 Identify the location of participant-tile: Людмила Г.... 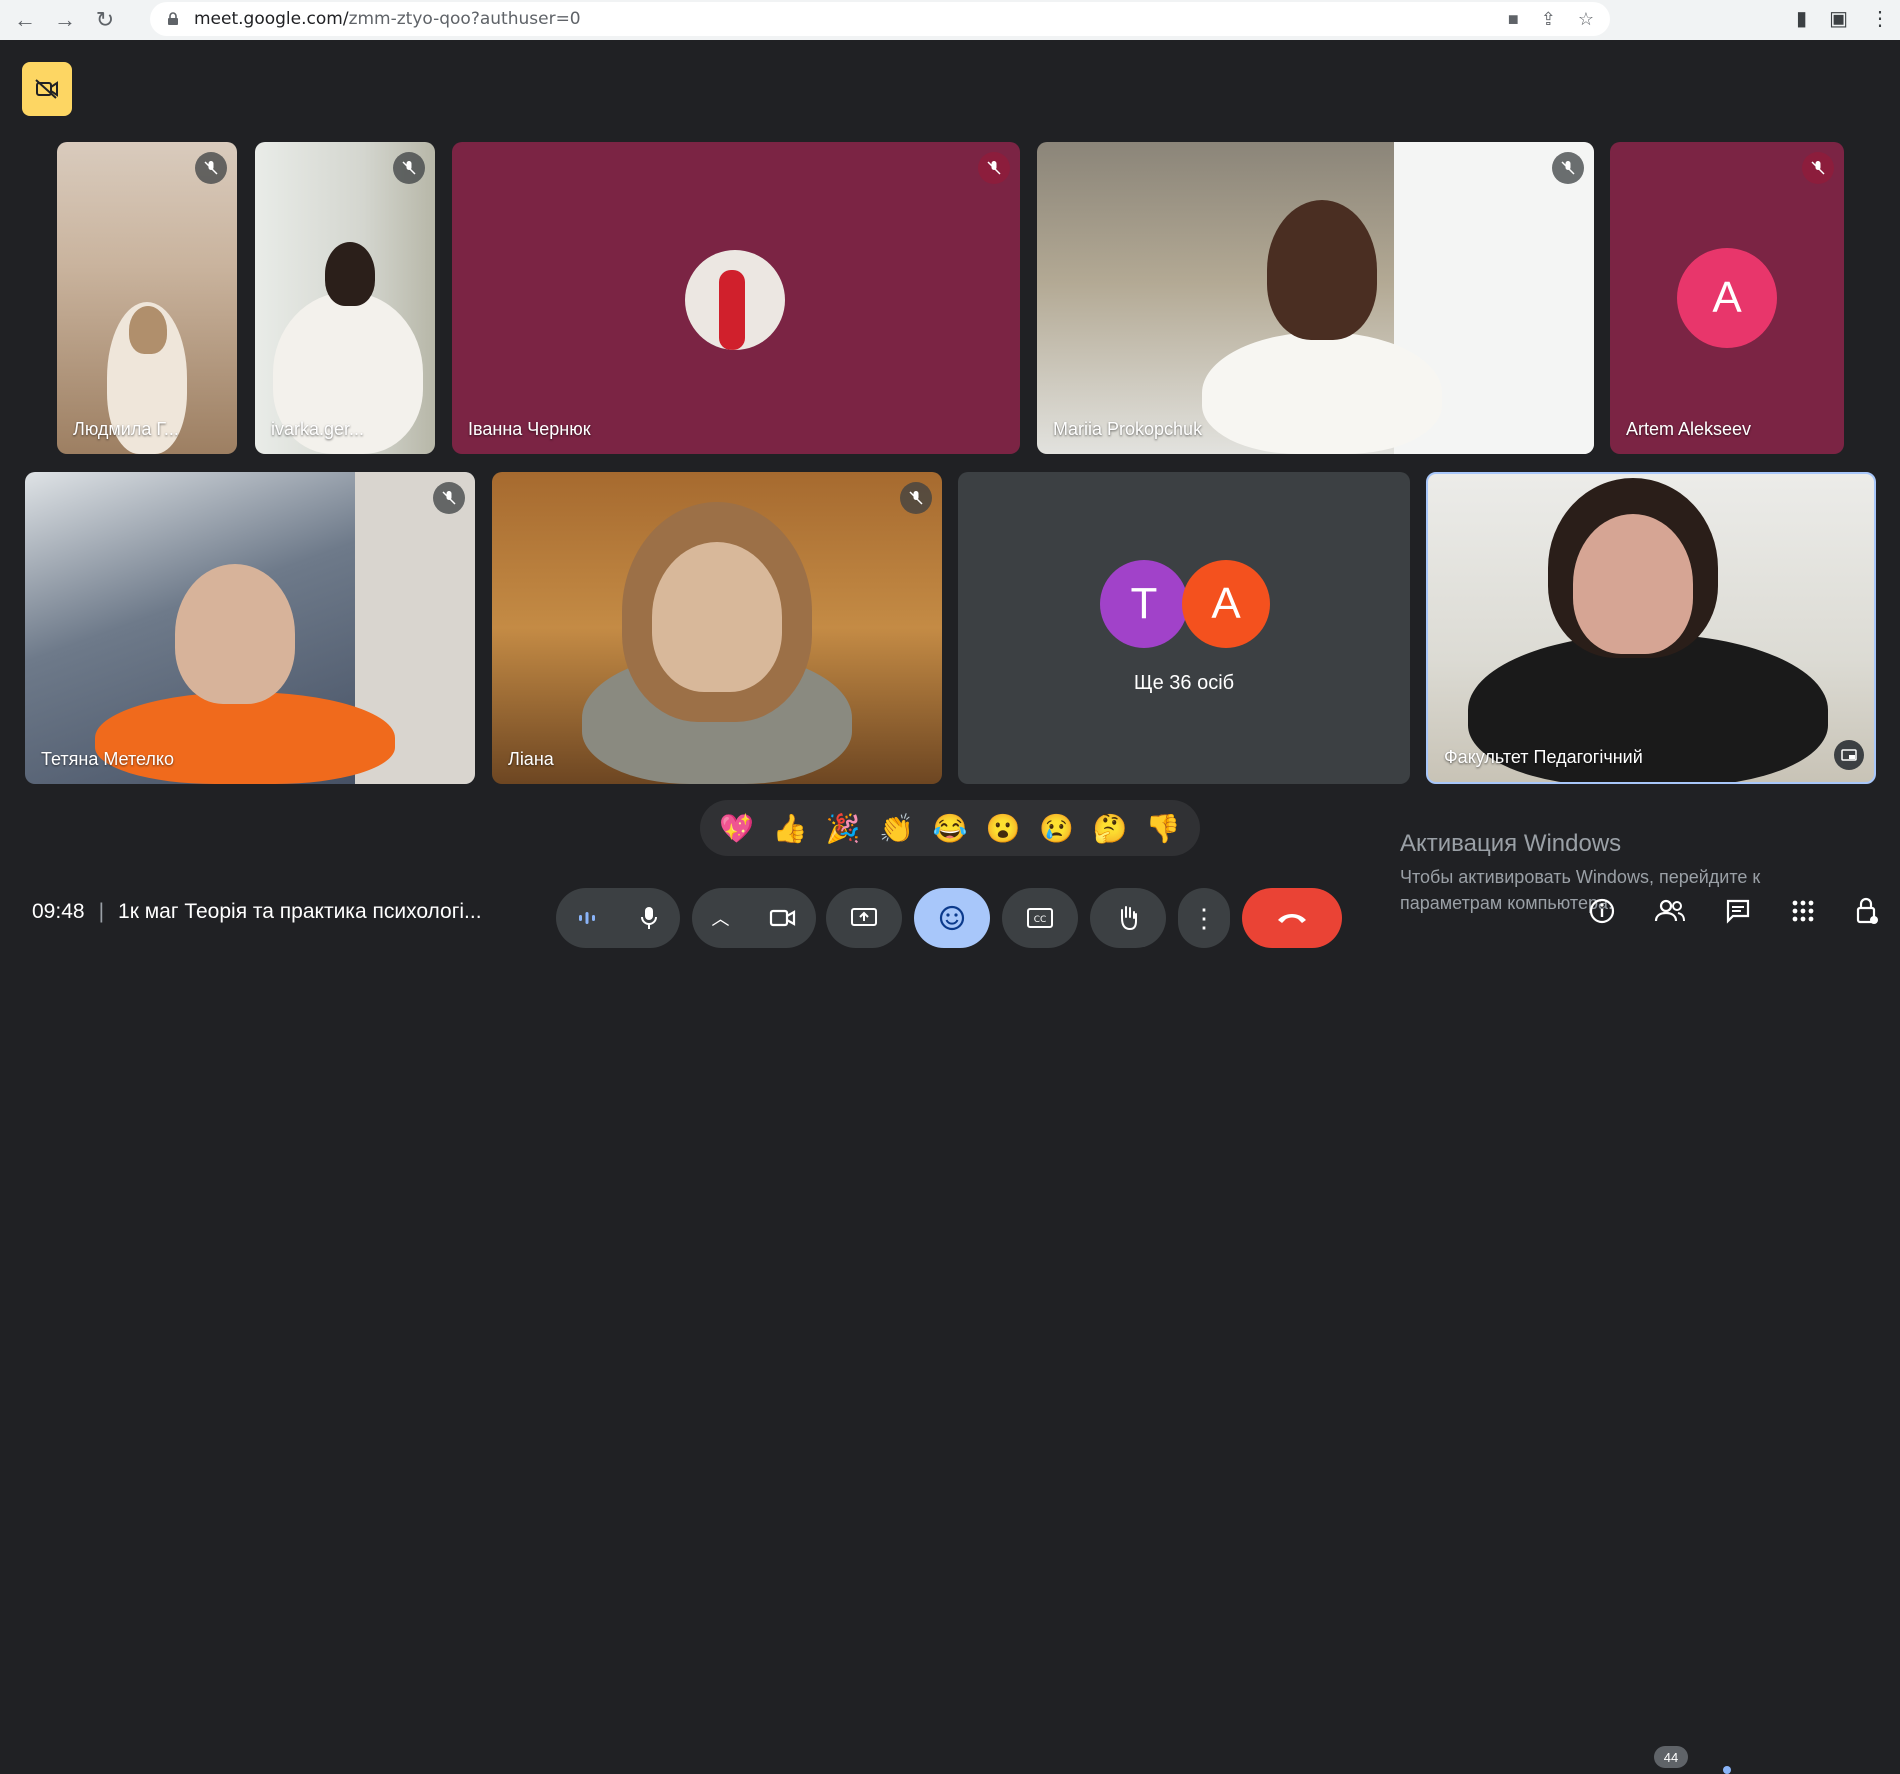
(147, 298).